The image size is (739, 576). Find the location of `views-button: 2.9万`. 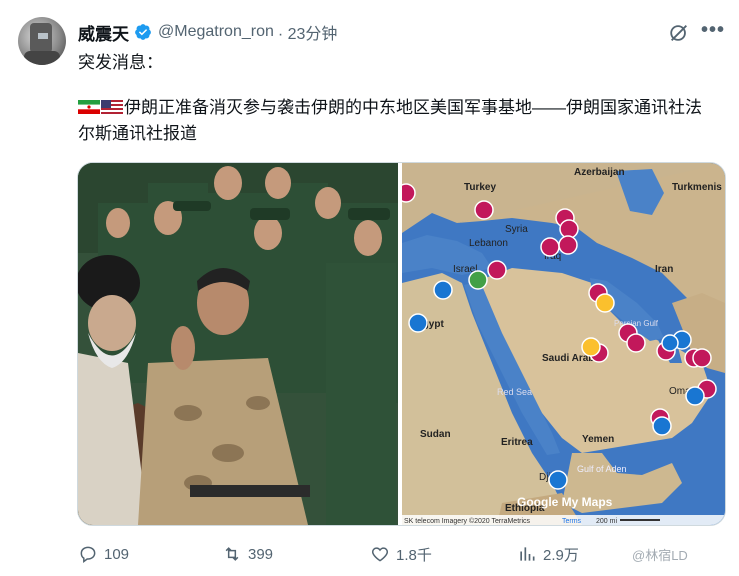

views-button: 2.9万 is located at coordinates (548, 554).